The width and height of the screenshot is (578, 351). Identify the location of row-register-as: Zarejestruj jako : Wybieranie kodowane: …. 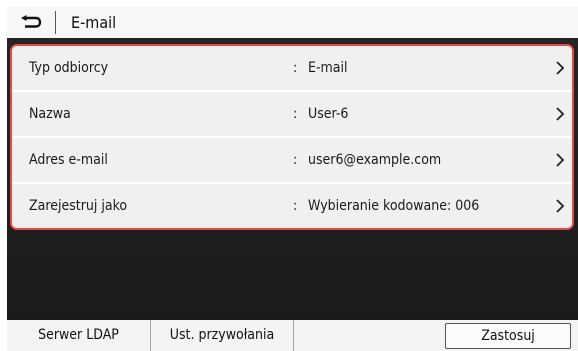
(292, 206).